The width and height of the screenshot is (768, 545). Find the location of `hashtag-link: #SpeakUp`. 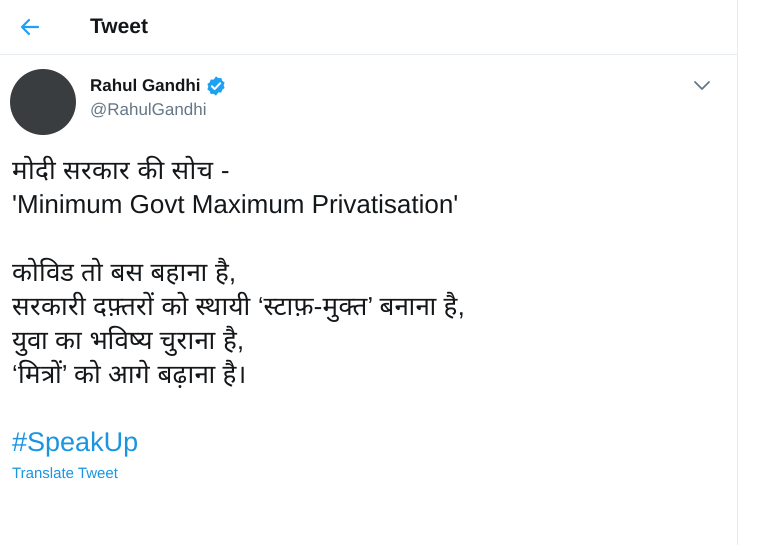

hashtag-link: #SpeakUp is located at coordinates (75, 442).